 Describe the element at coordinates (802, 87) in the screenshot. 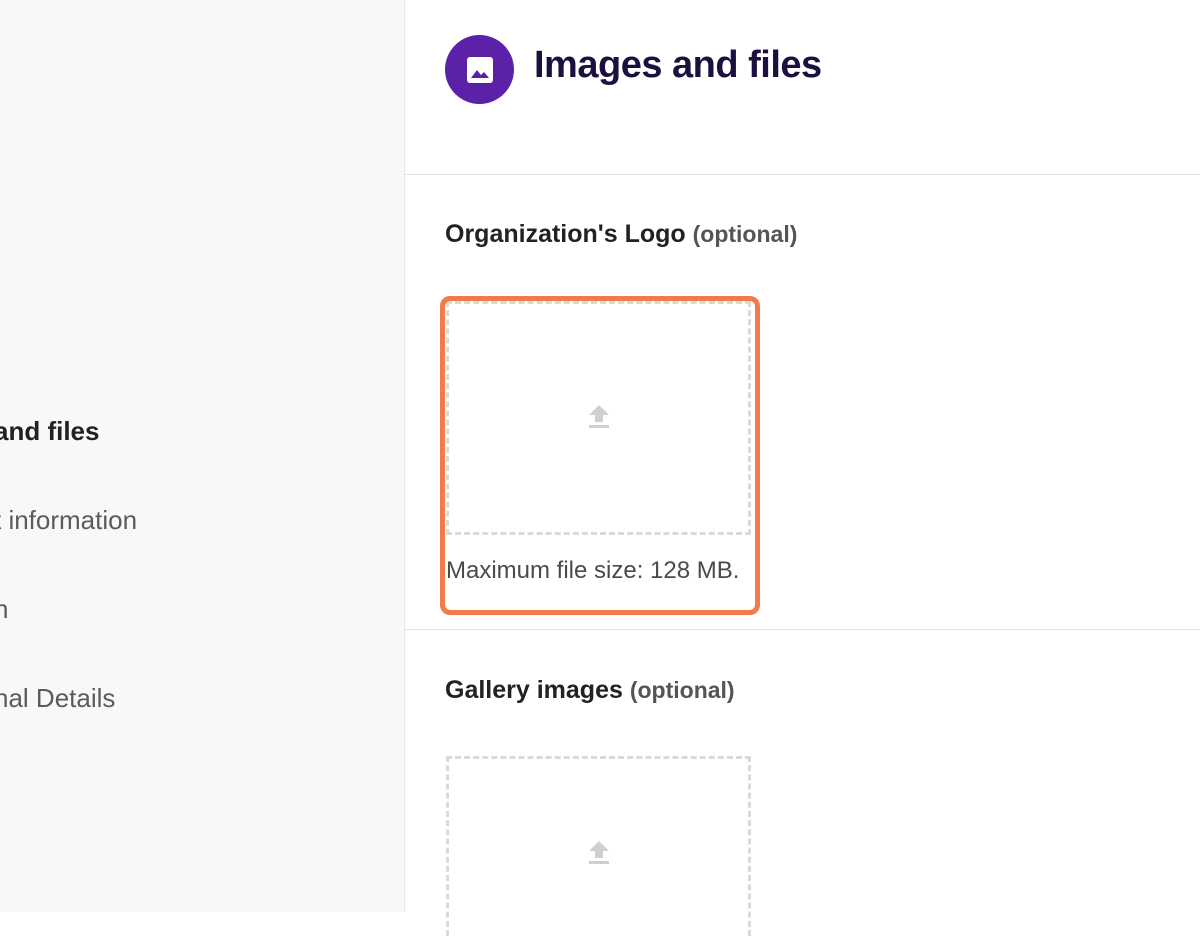

I see `page-header: Images and files` at that location.